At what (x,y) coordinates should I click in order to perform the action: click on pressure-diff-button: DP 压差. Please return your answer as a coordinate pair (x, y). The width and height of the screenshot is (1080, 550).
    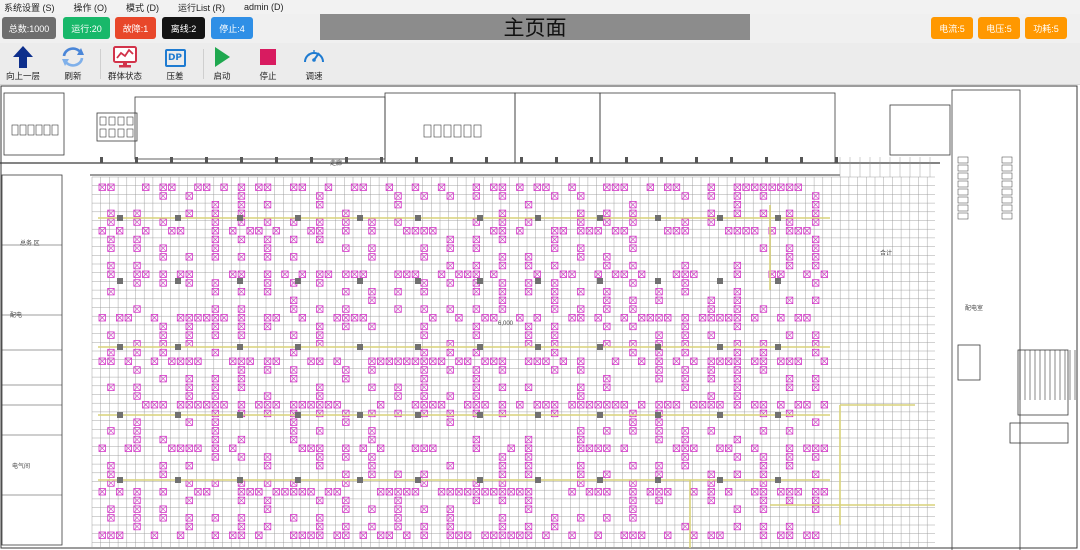
    Looking at the image, I should click on (175, 63).